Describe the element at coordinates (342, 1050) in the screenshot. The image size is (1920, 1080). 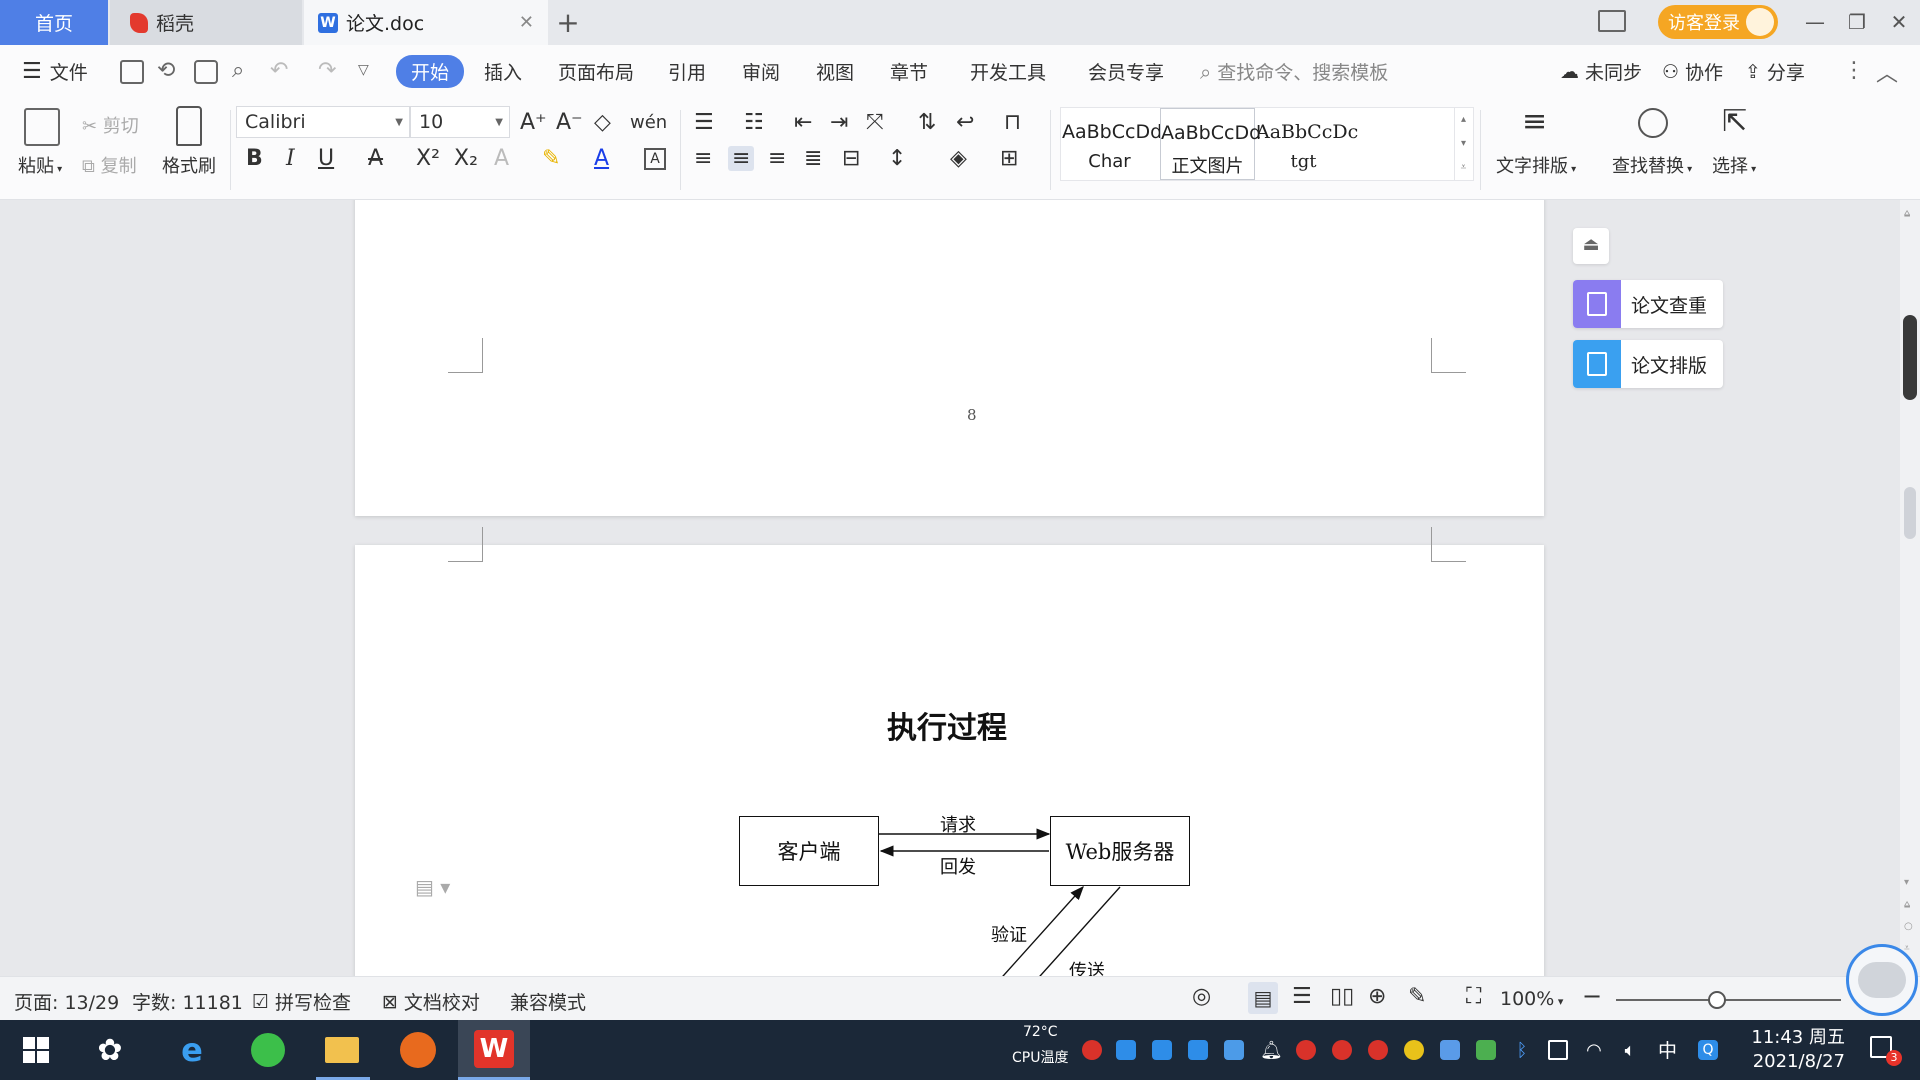
I see `file-explorer-icon` at that location.